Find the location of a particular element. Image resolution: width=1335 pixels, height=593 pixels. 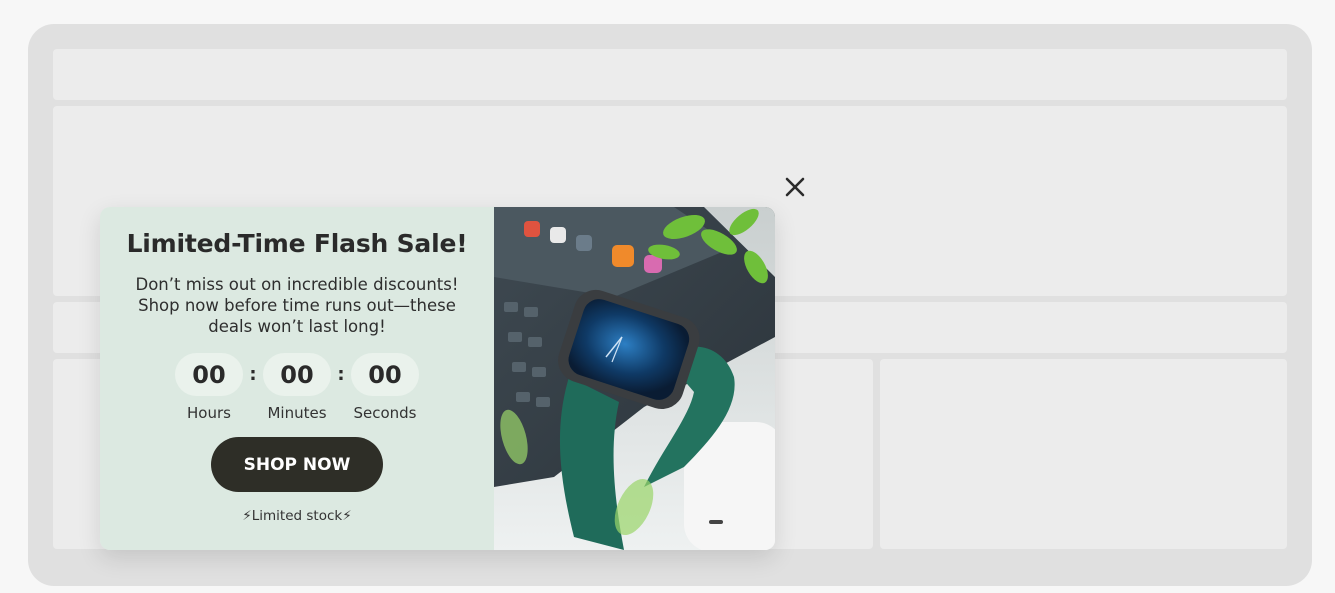

close-icon is located at coordinates (795, 187).